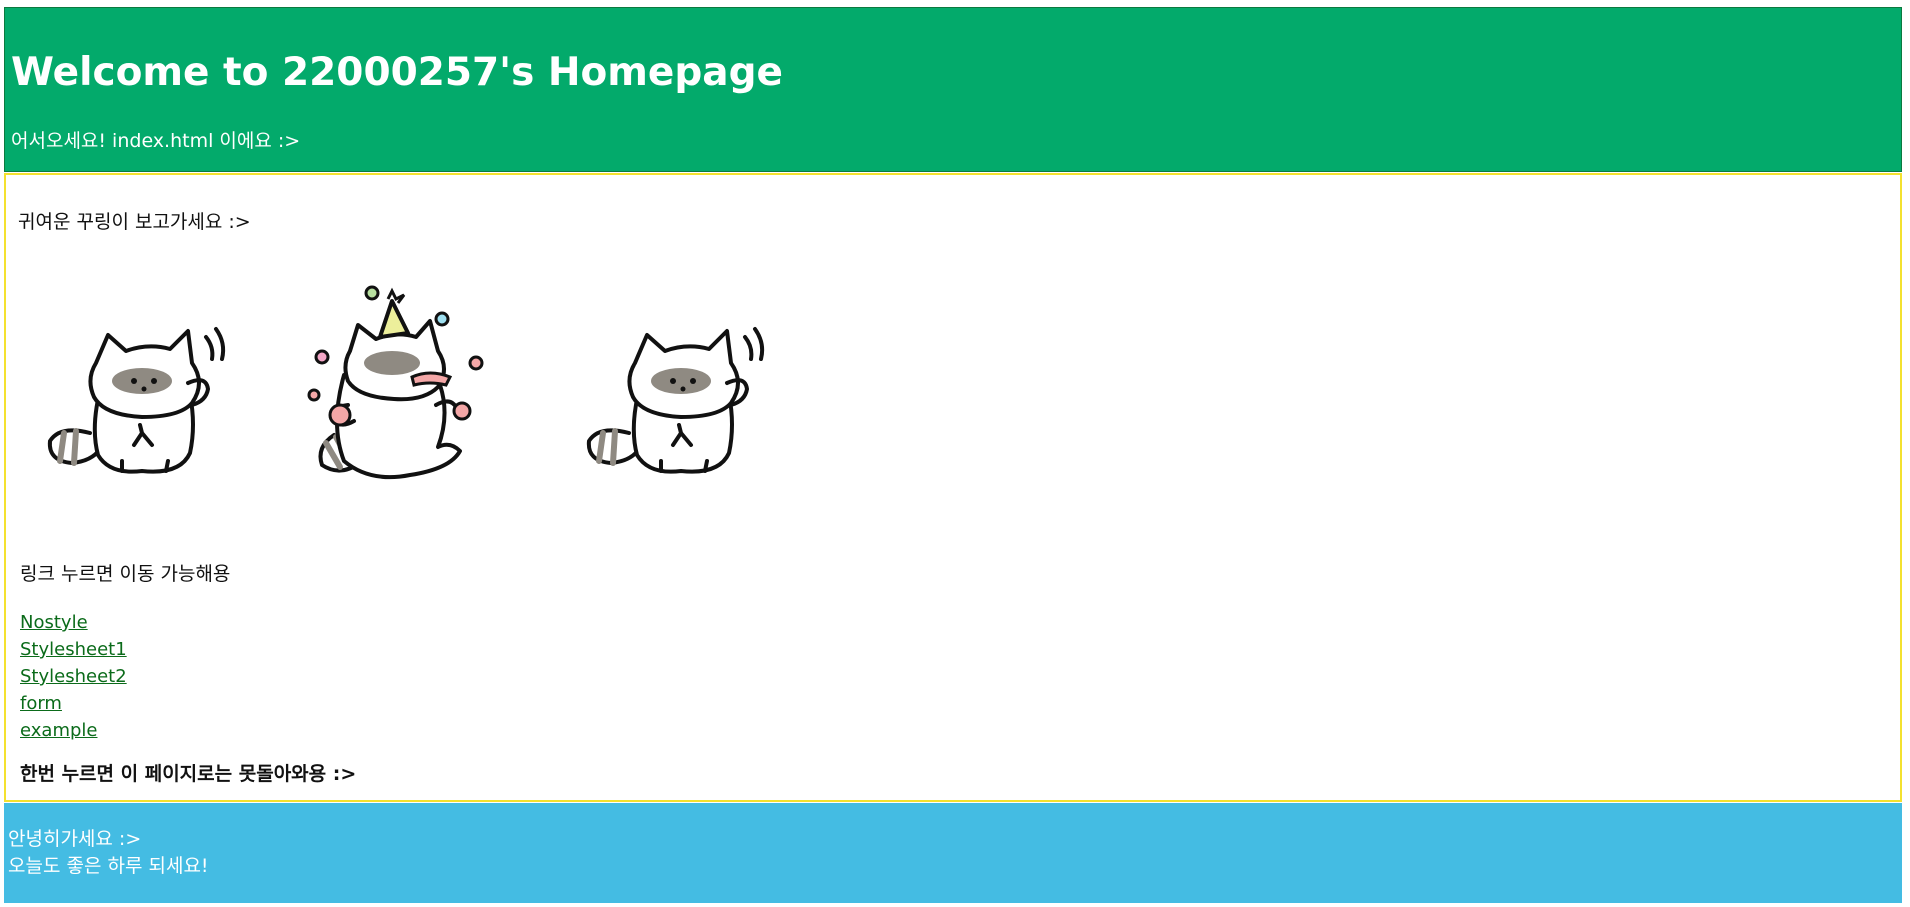 The image size is (1910, 907). What do you see at coordinates (73, 703) in the screenshot?
I see `nav-link-item: form` at bounding box center [73, 703].